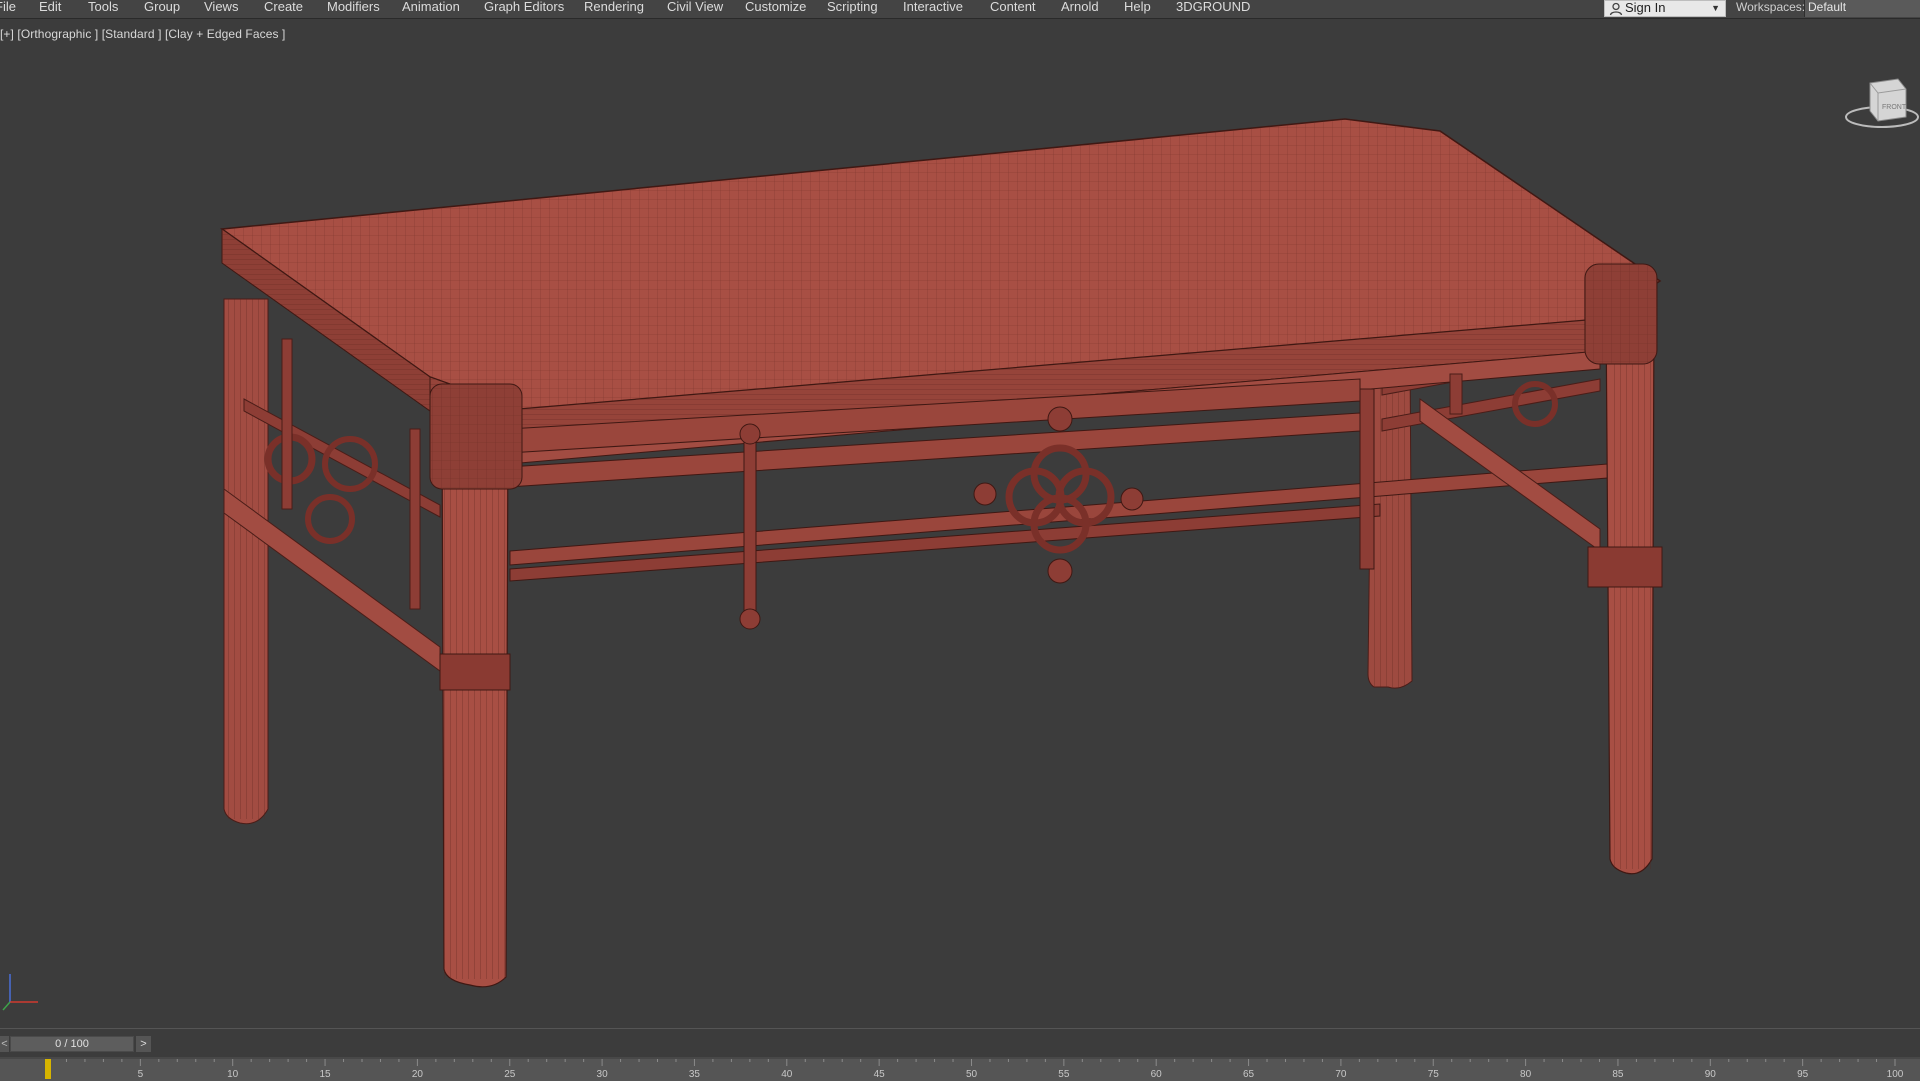 Image resolution: width=1920 pixels, height=1081 pixels. What do you see at coordinates (1711, 1074) in the screenshot?
I see `trackbar-tick-label: 90` at bounding box center [1711, 1074].